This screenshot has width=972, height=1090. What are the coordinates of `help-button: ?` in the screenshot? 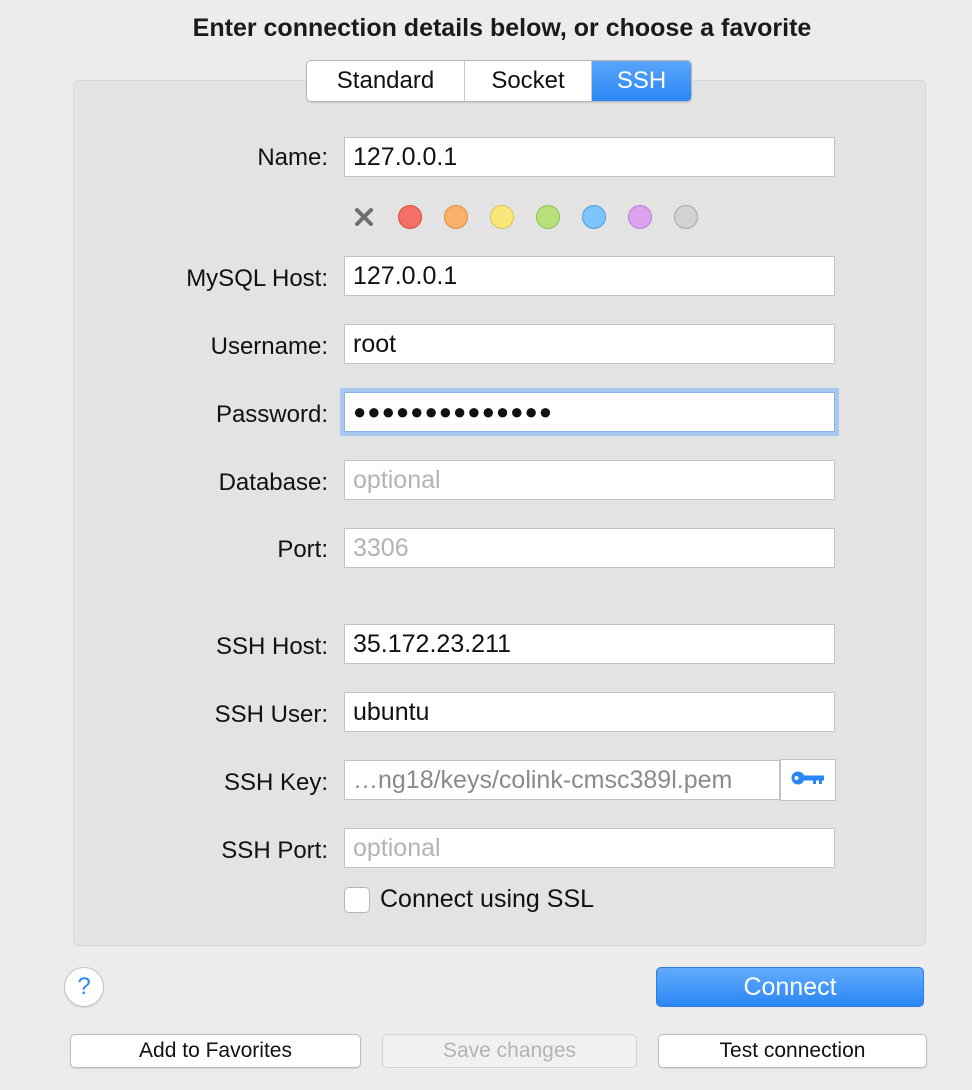 It's located at (84, 987).